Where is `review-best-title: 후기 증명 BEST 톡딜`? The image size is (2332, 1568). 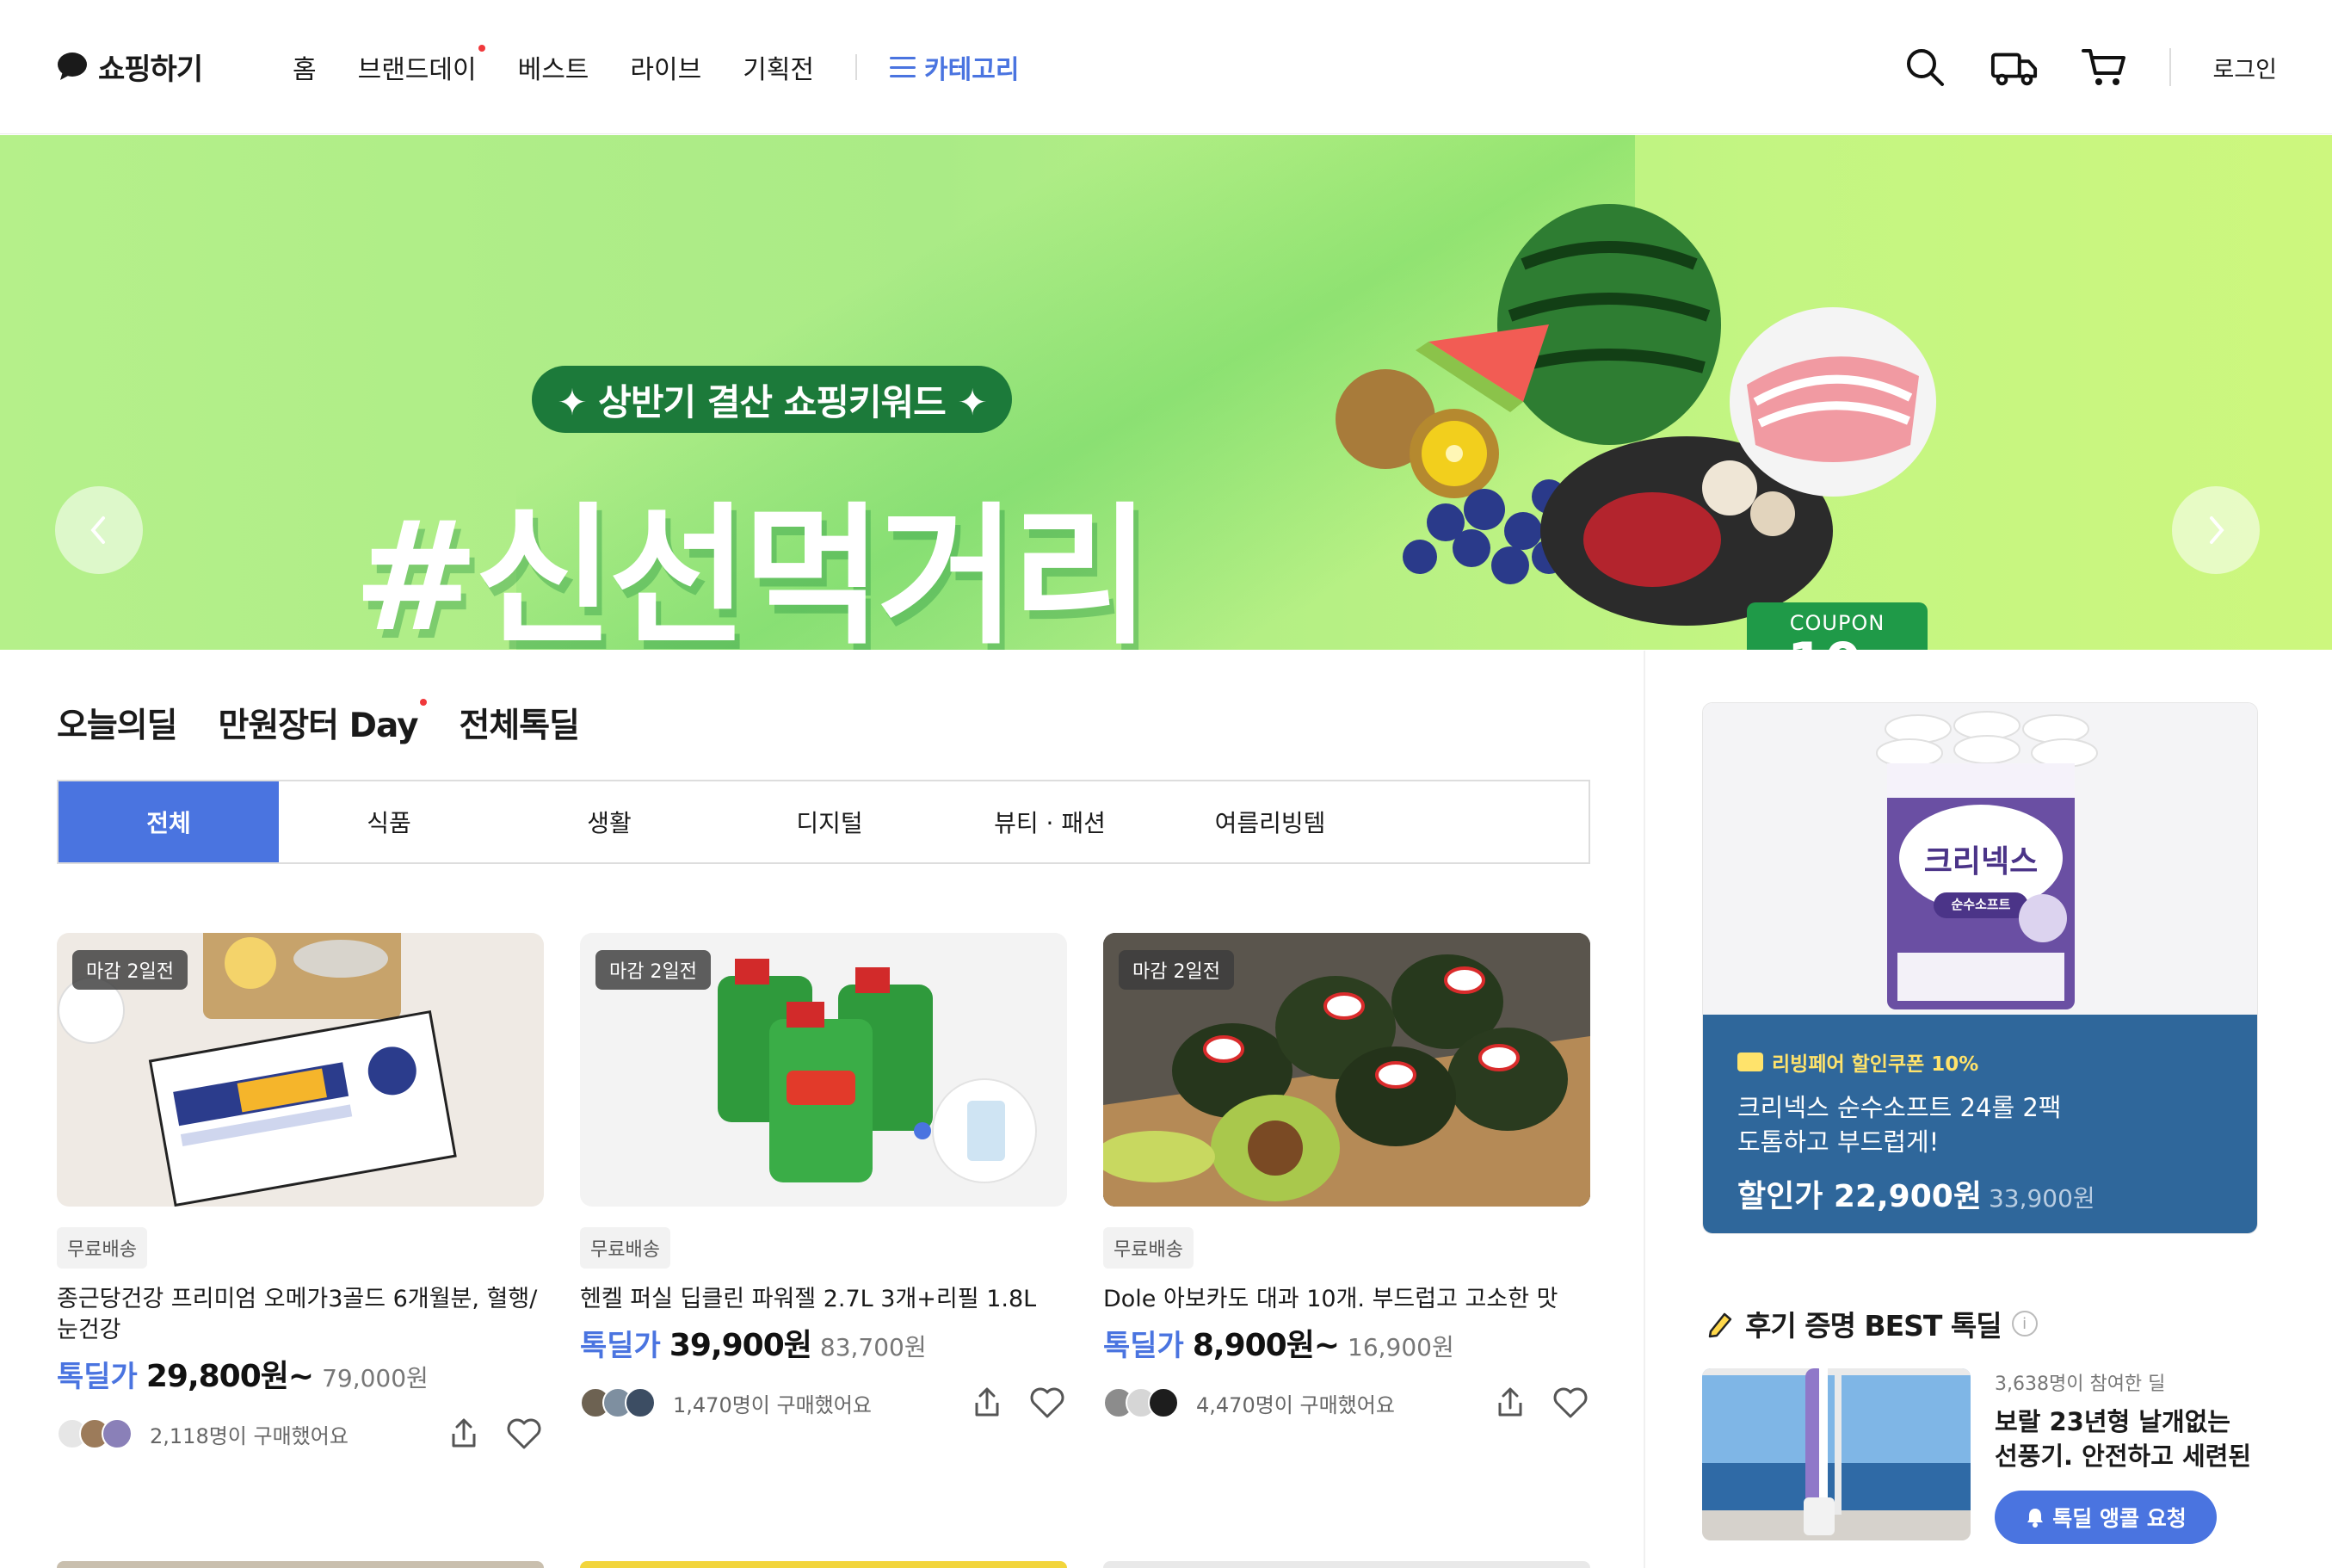
review-best-title: 후기 증명 BEST 톡딜 is located at coordinates (1873, 1326).